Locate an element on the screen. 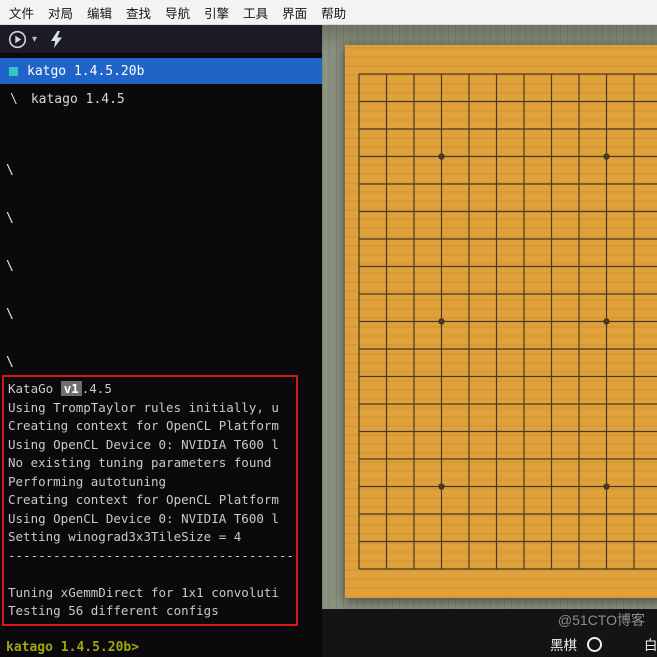  engine-output-line: Tuning xGemmDirect for 1x1 convoluti is located at coordinates (143, 592).